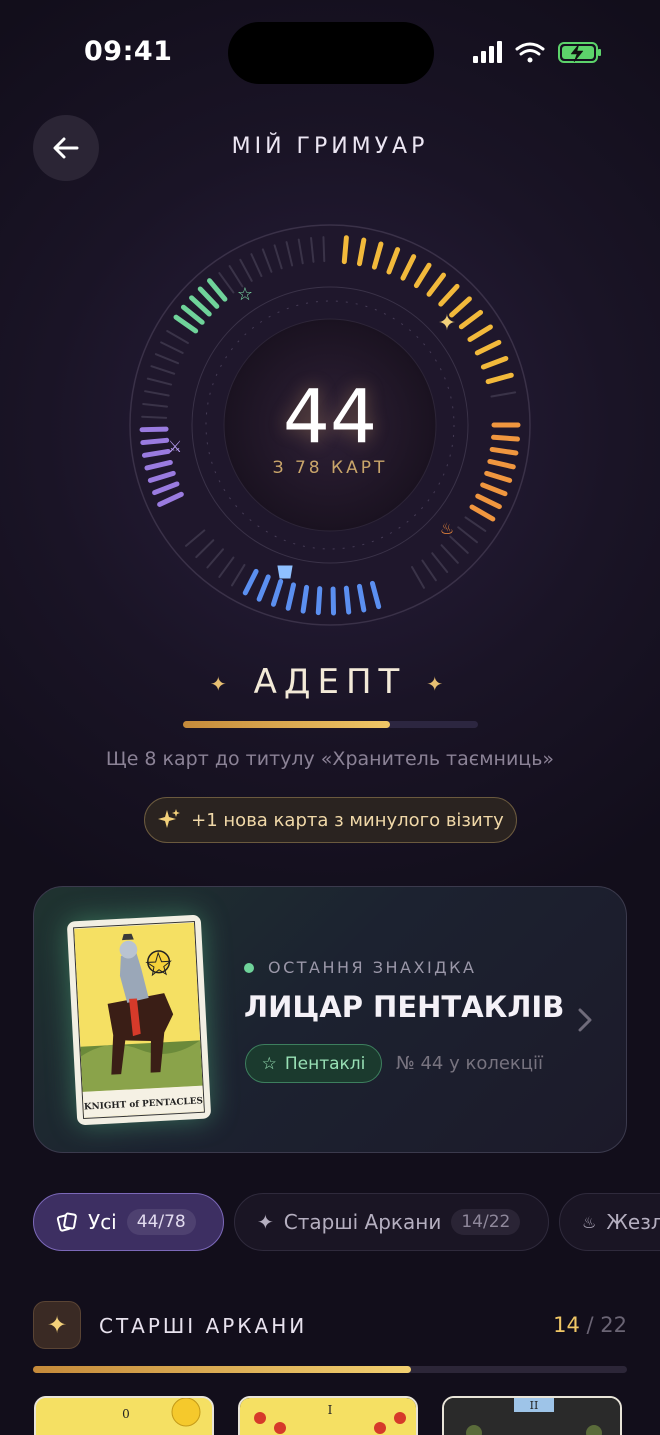  What do you see at coordinates (530, 52) in the screenshot?
I see `wifi-icon` at bounding box center [530, 52].